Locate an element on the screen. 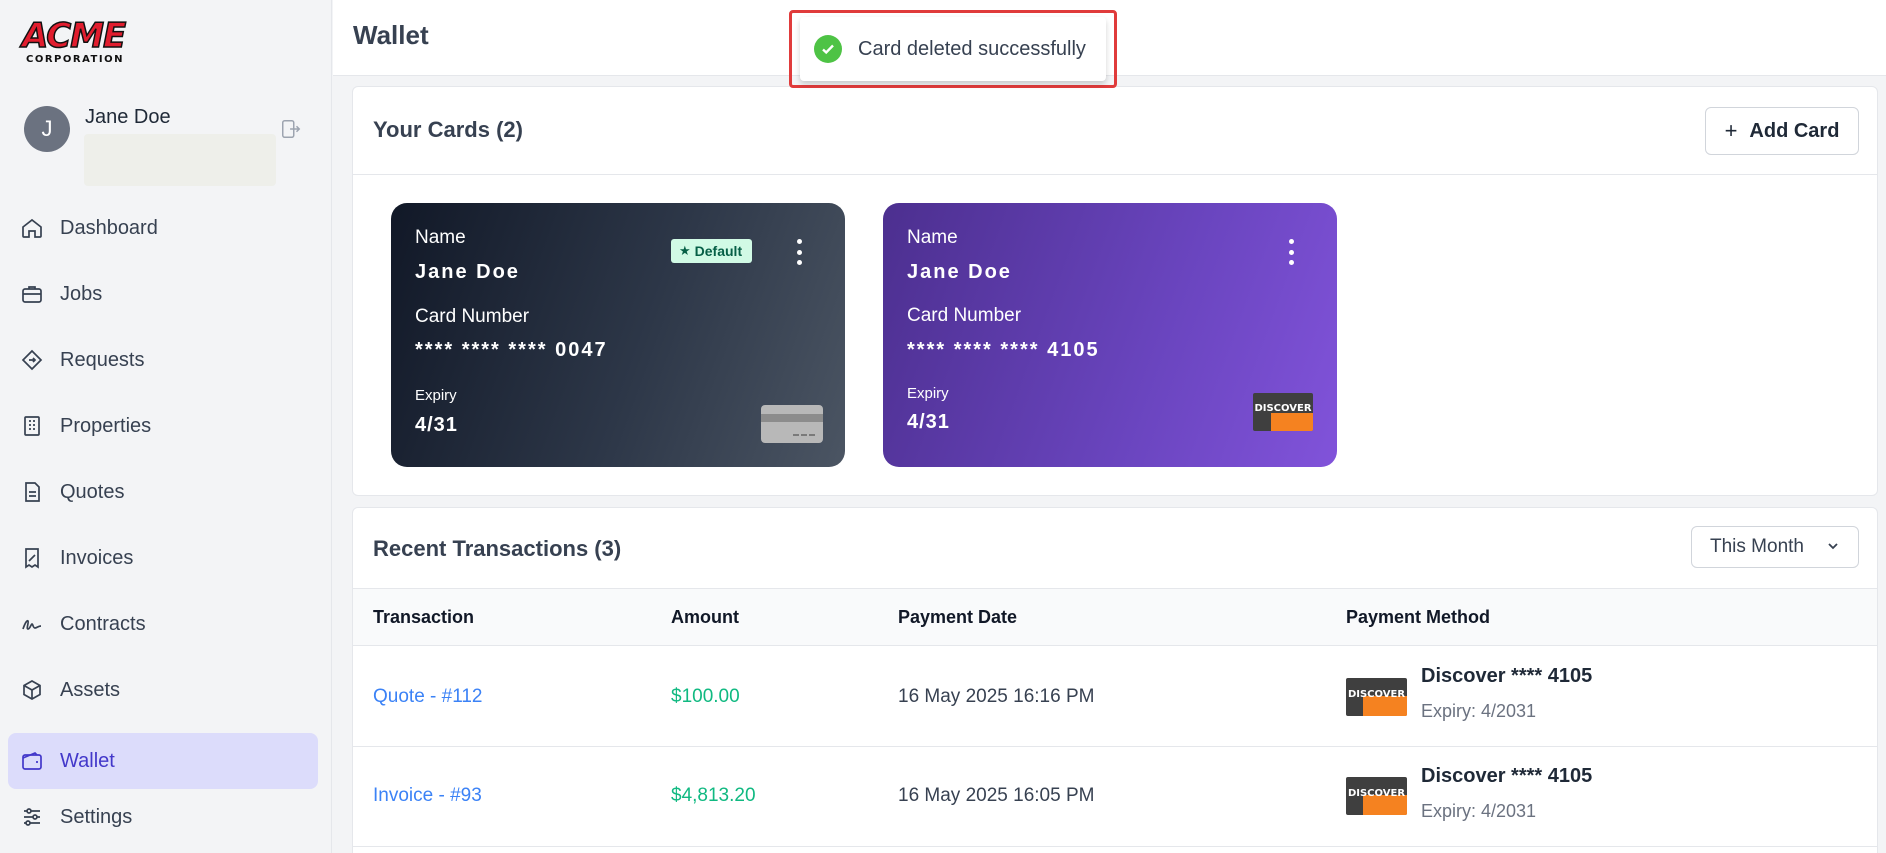  badge-label: Default is located at coordinates (718, 251).